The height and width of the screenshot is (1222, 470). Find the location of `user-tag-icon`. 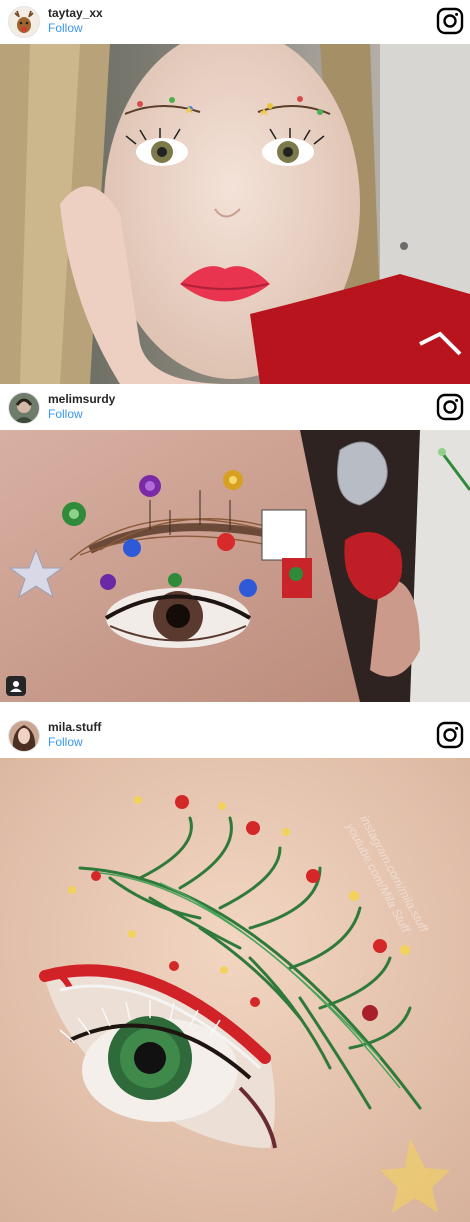

user-tag-icon is located at coordinates (16, 686).